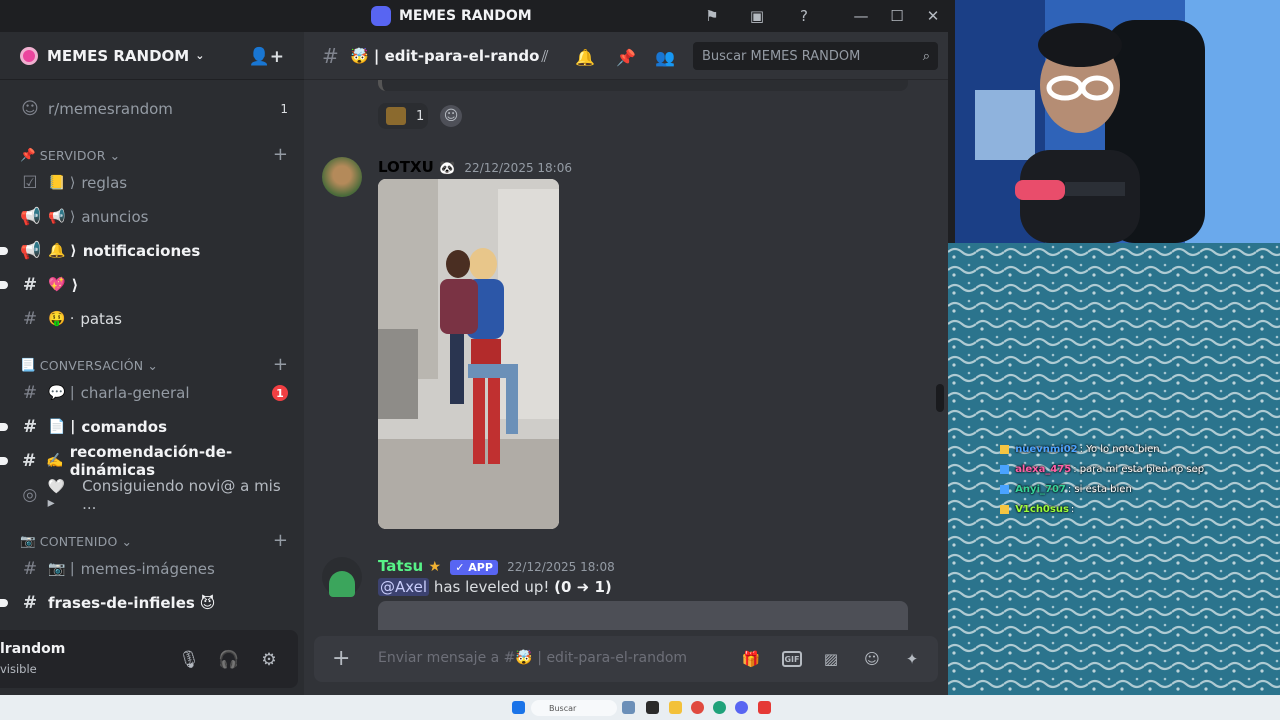 This screenshot has height=720, width=1280. I want to click on level-card-embed, so click(643, 615).